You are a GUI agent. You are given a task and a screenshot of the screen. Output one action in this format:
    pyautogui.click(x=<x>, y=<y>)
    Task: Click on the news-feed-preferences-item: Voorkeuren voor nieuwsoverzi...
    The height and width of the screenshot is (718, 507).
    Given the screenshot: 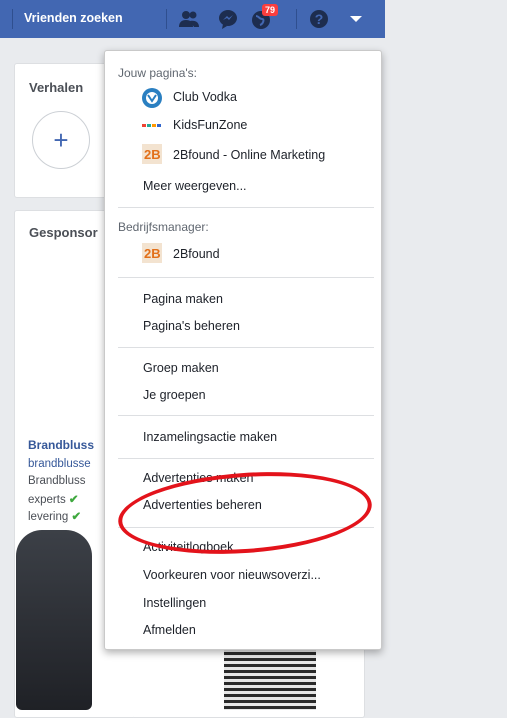 What is the action you would take?
    pyautogui.click(x=232, y=575)
    